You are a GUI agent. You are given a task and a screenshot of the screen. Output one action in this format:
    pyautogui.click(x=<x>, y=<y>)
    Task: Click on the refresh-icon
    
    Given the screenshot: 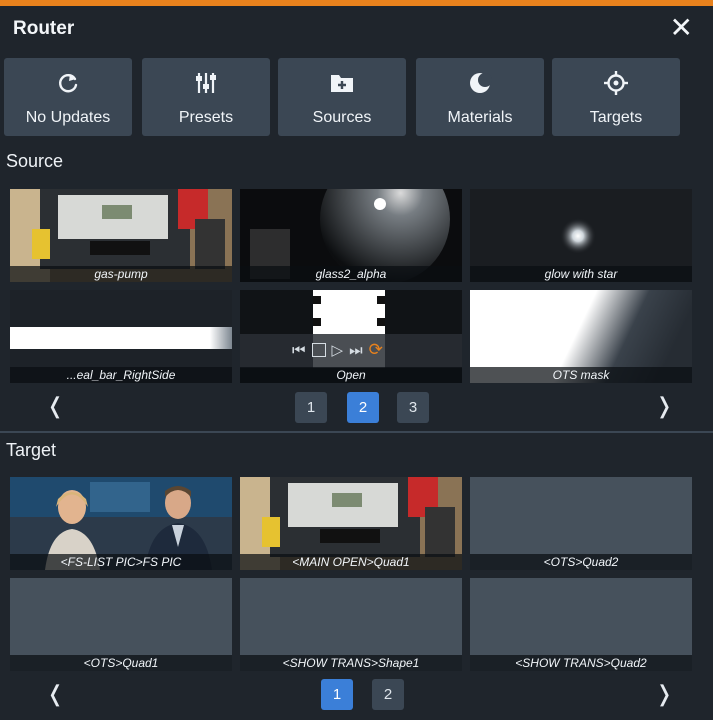 What is the action you would take?
    pyautogui.click(x=68, y=83)
    